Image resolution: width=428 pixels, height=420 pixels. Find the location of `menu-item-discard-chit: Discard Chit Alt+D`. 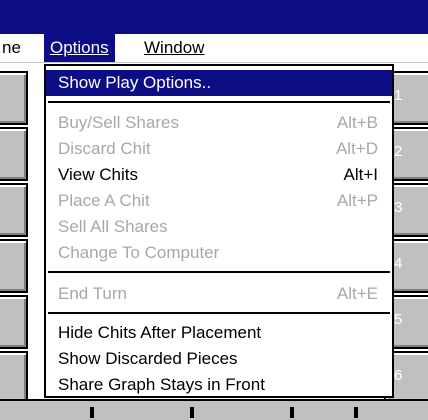

menu-item-discard-chit: Discard Chit Alt+D is located at coordinates (219, 149).